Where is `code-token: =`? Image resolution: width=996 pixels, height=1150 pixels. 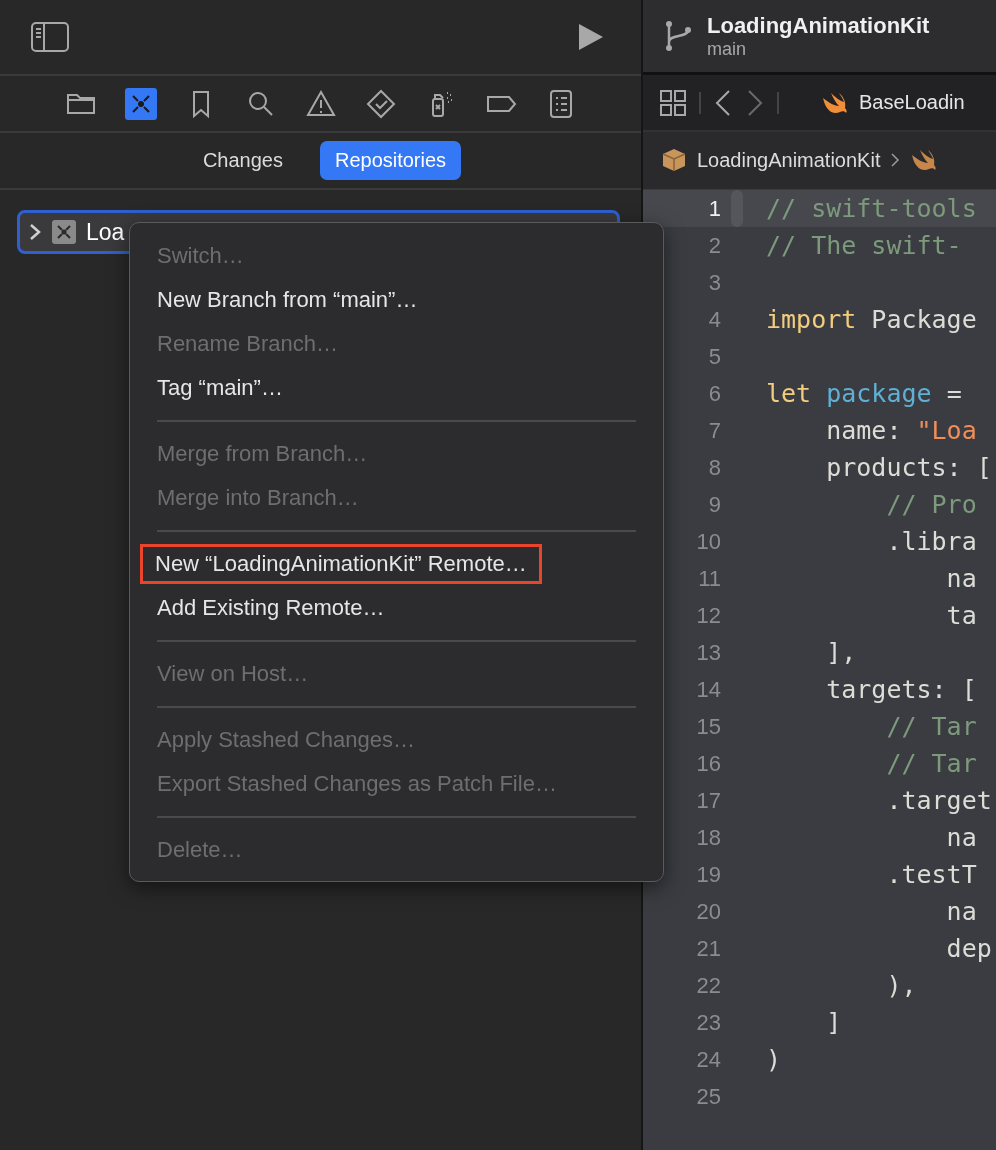 code-token: = is located at coordinates (953, 393).